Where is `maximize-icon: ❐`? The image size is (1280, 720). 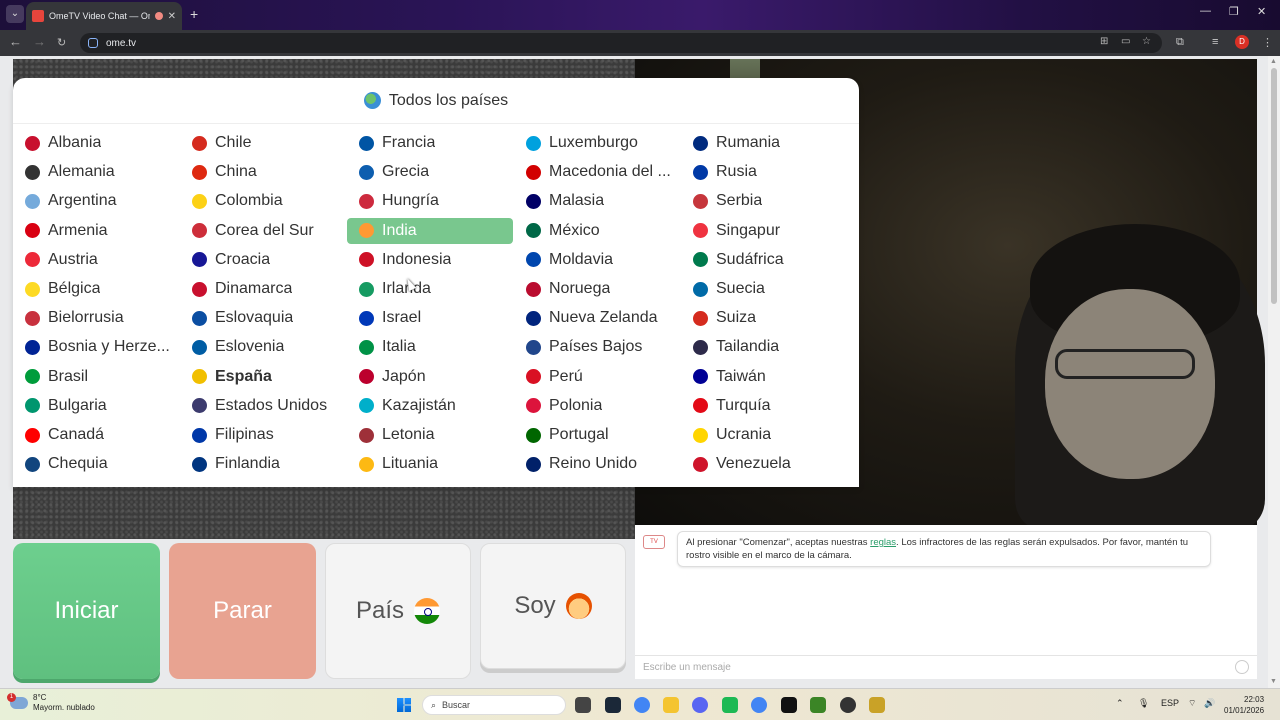 maximize-icon: ❐ is located at coordinates (1234, 11).